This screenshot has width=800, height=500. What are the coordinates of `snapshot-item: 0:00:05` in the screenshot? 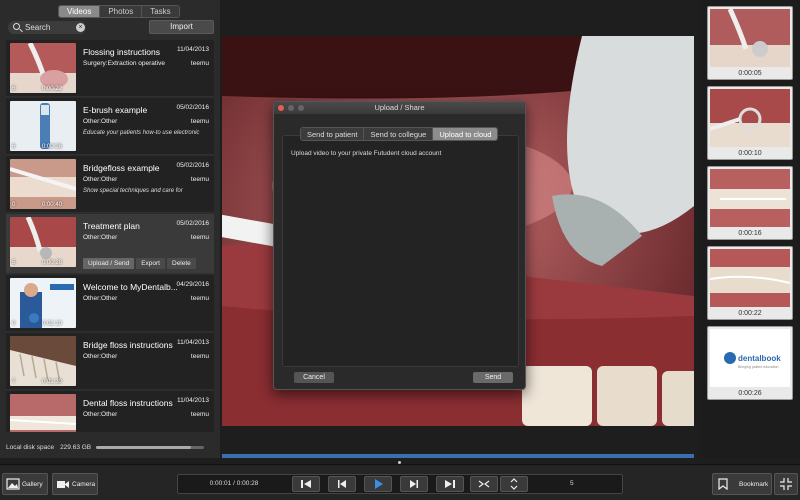 It's located at (750, 43).